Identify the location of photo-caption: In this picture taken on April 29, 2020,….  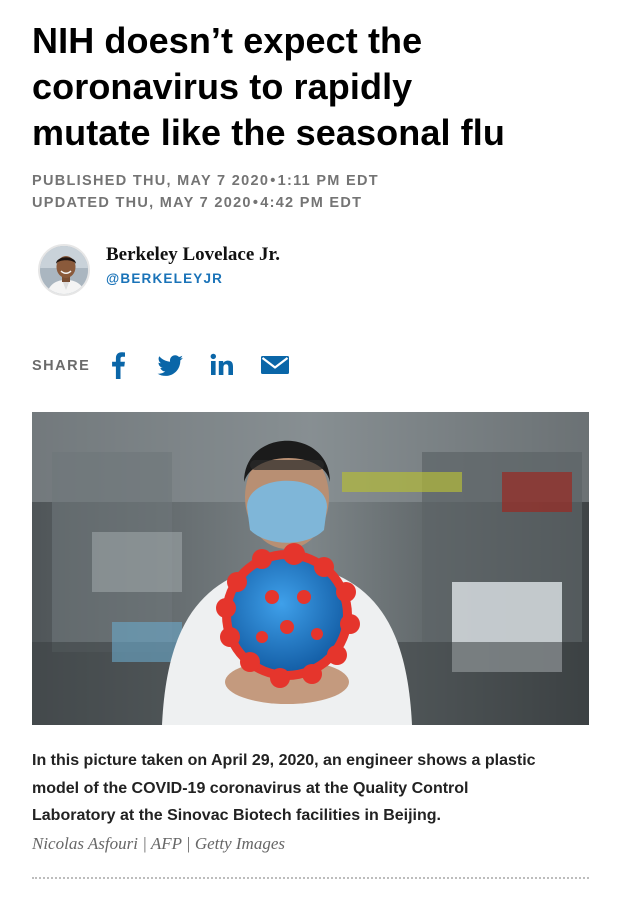
(312, 788).